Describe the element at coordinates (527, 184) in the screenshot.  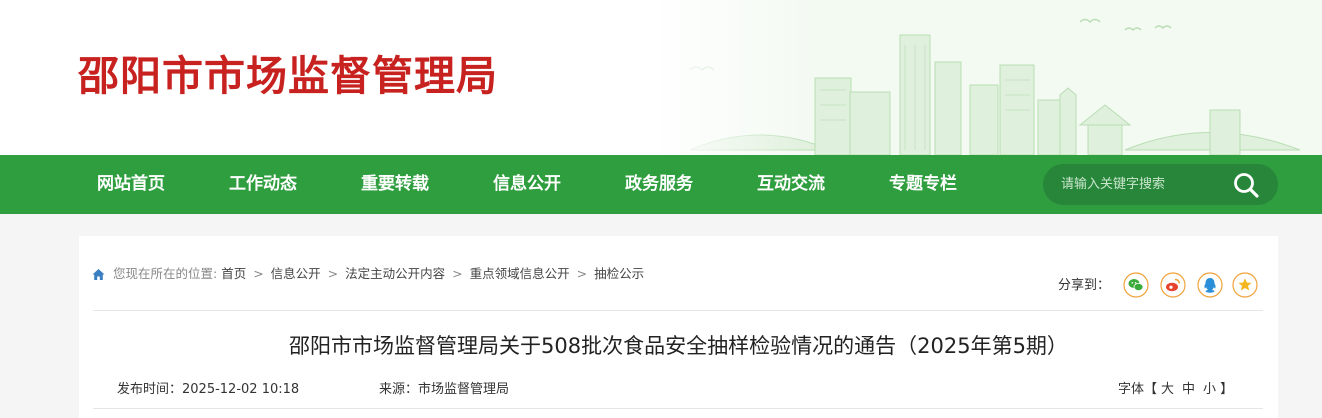
I see `nav-item-info-disclosure: 信息公开` at that location.